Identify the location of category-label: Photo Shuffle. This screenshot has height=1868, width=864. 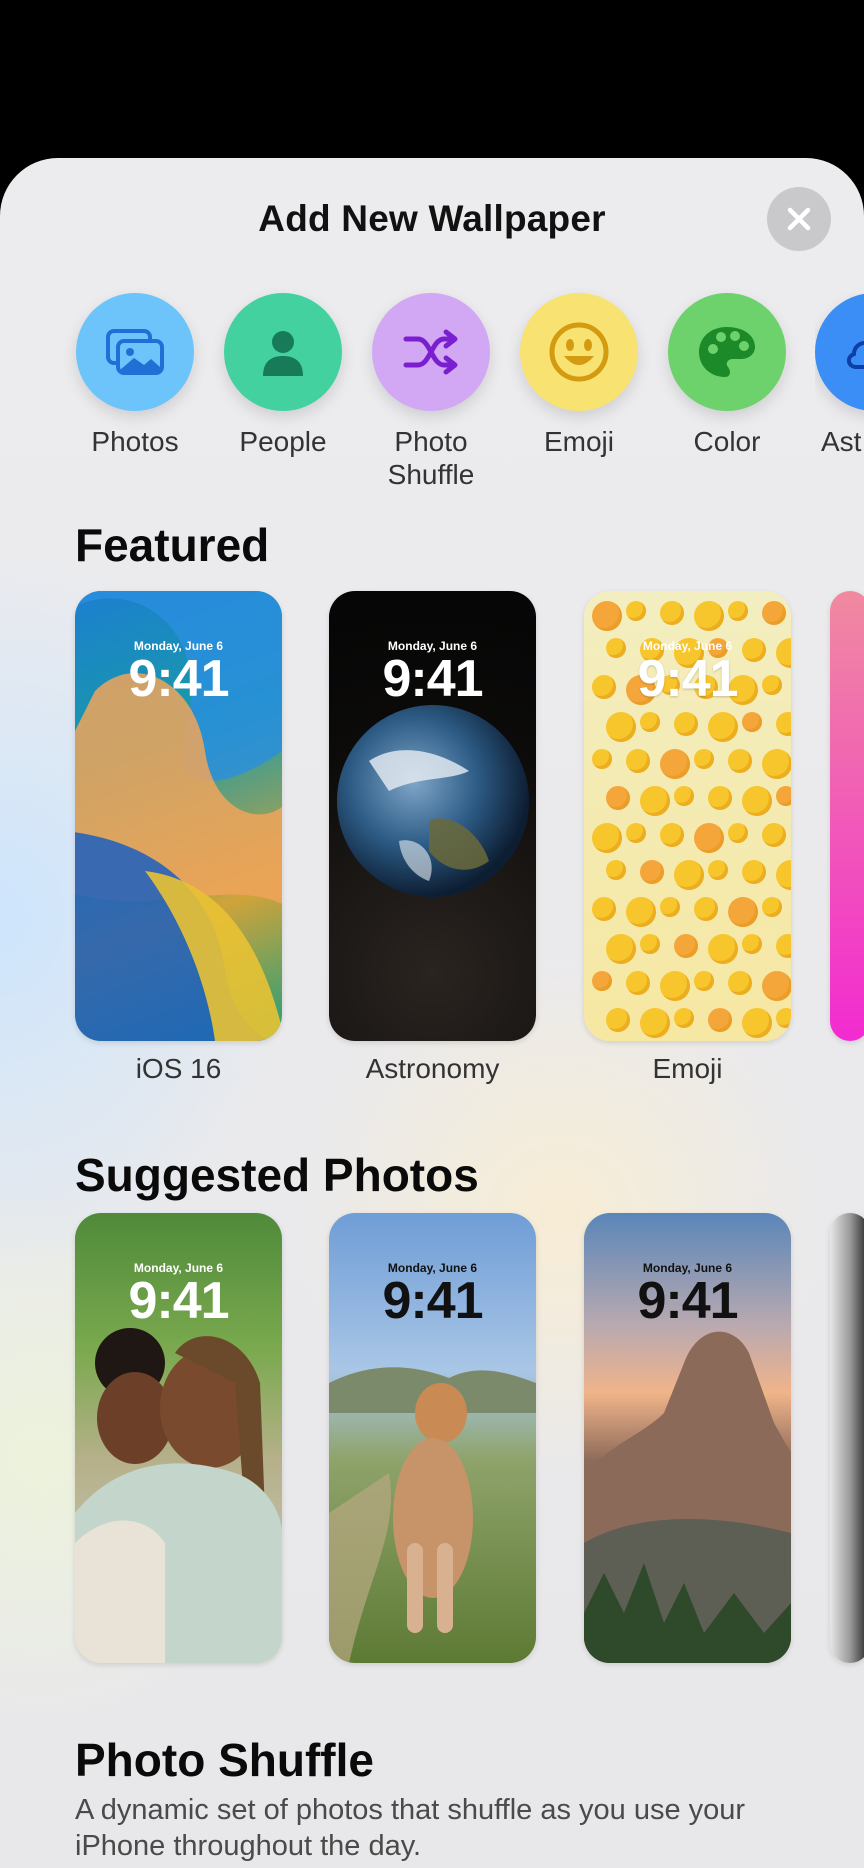
(431, 458).